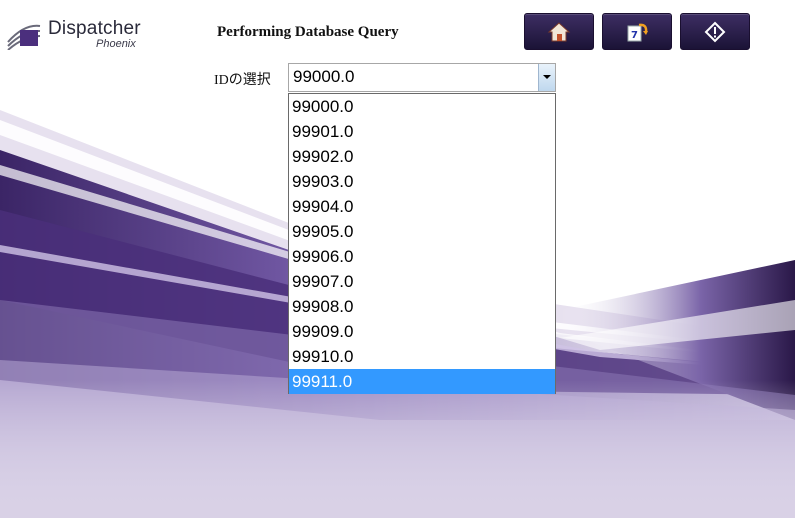  What do you see at coordinates (422, 131) in the screenshot?
I see `dropdown-option: 99901.0` at bounding box center [422, 131].